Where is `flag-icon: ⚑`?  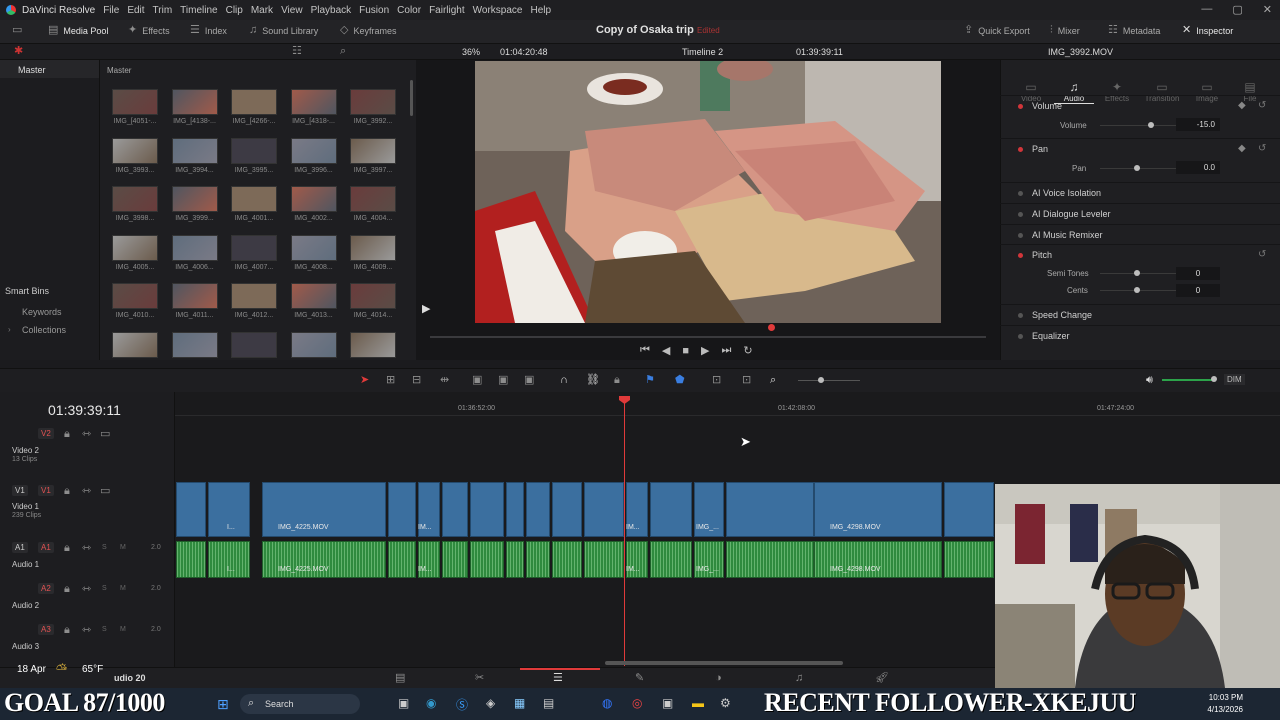
flag-icon: ⚑ is located at coordinates (650, 380).